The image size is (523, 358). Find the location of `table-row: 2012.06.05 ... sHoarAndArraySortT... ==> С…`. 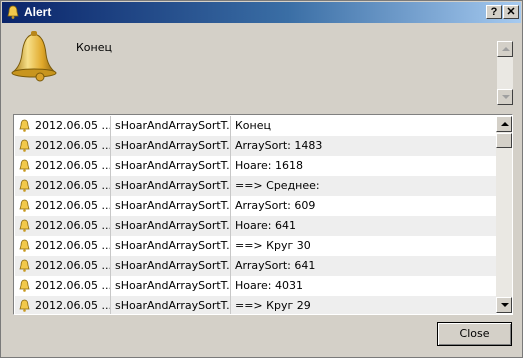

table-row: 2012.06.05 ... sHoarAndArraySortT... ==> С… is located at coordinates (255, 186).